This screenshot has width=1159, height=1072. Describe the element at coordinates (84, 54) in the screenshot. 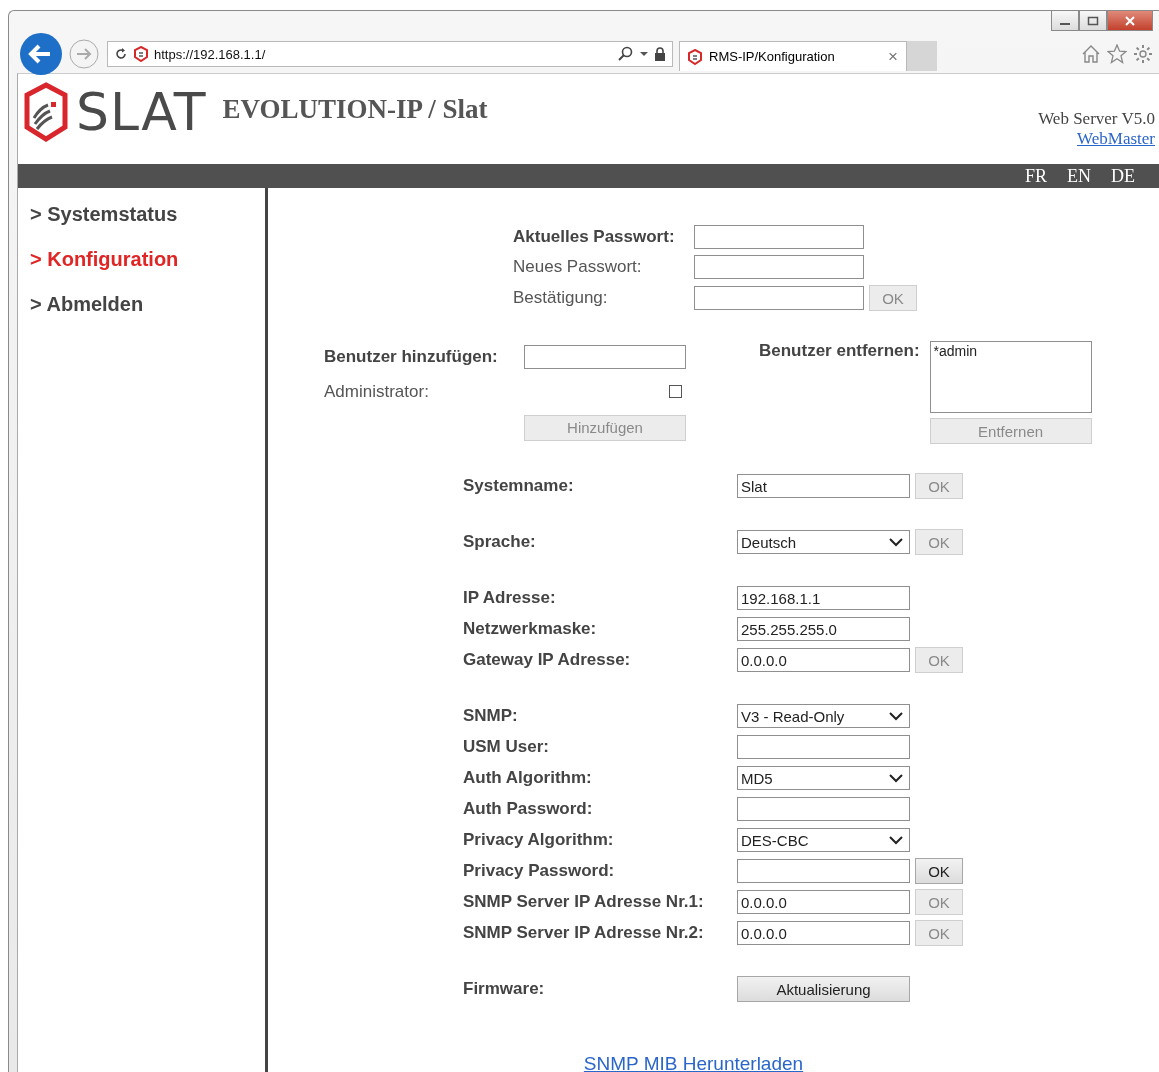

I see `forward-button` at that location.